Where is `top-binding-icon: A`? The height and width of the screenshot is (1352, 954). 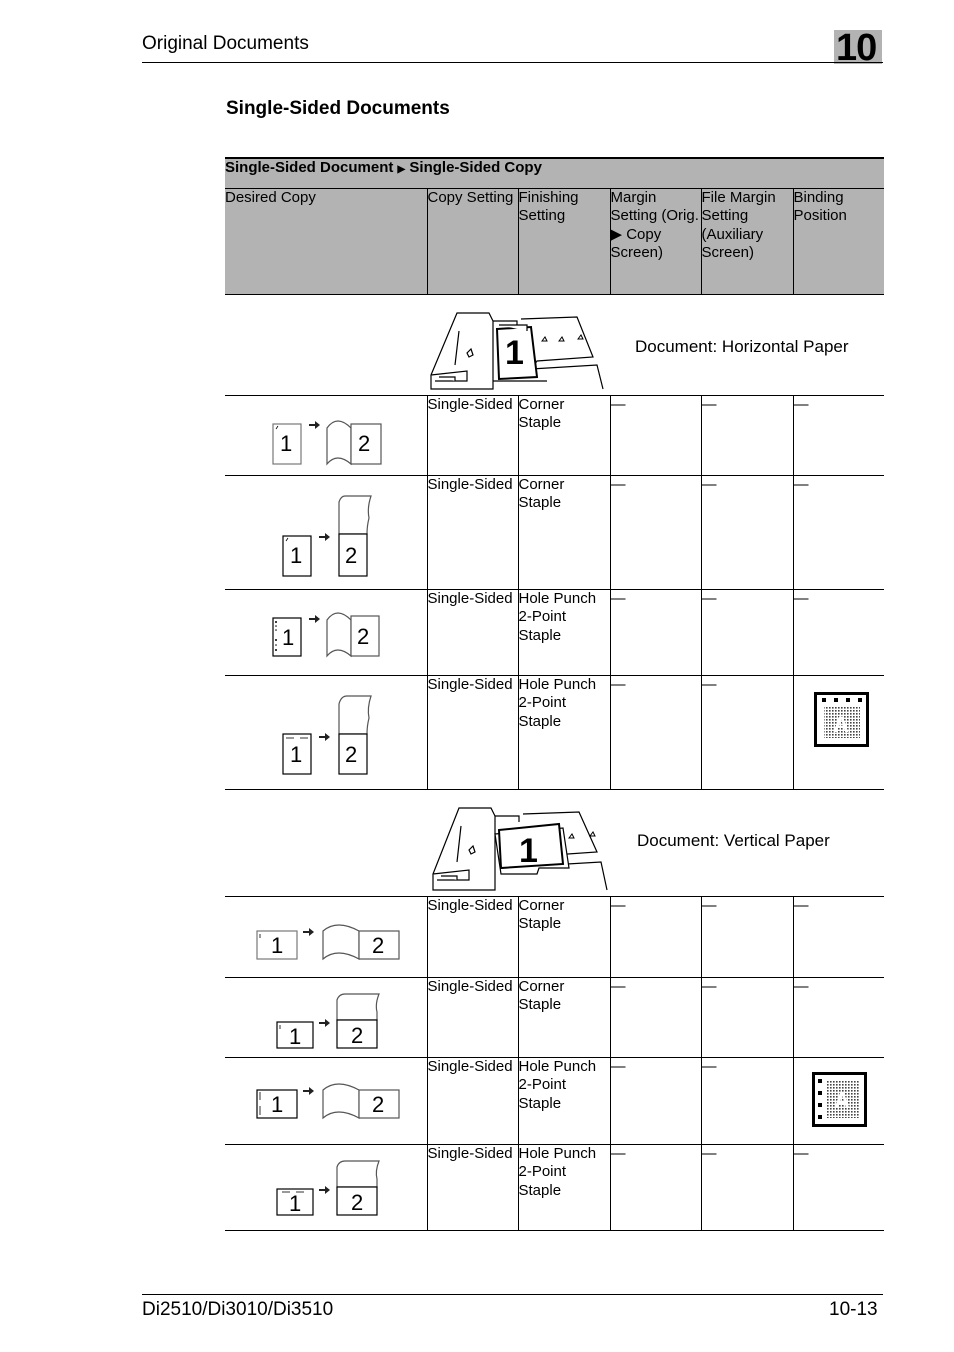 top-binding-icon: A is located at coordinates (841, 719).